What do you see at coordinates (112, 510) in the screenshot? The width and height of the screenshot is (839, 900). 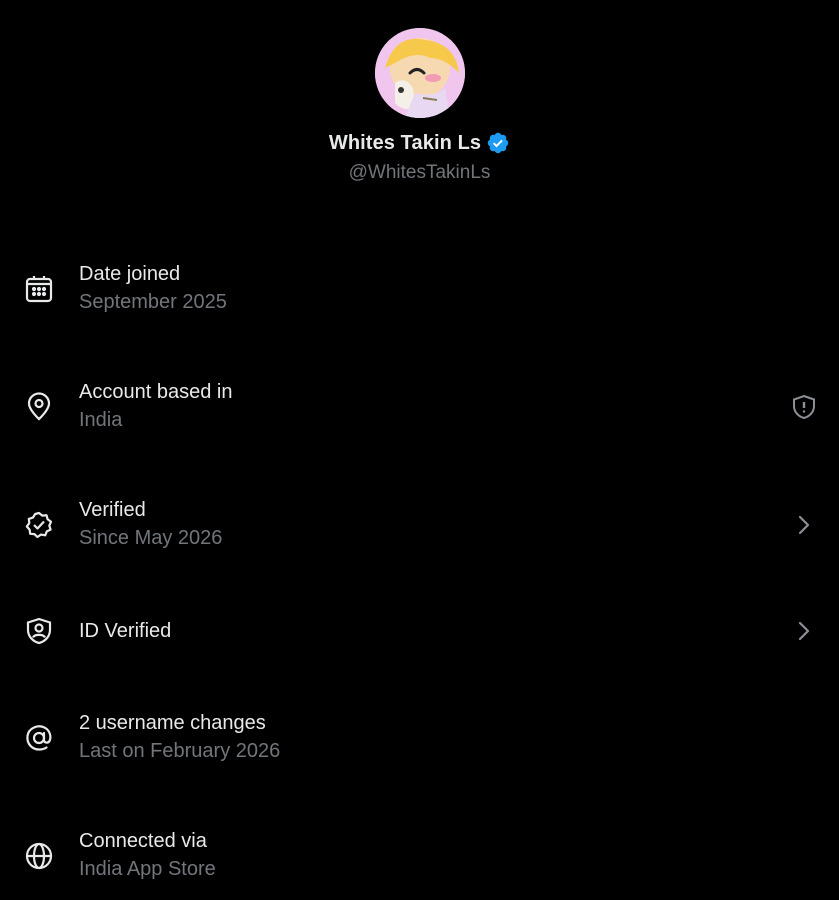 I see `row-title: Verified` at bounding box center [112, 510].